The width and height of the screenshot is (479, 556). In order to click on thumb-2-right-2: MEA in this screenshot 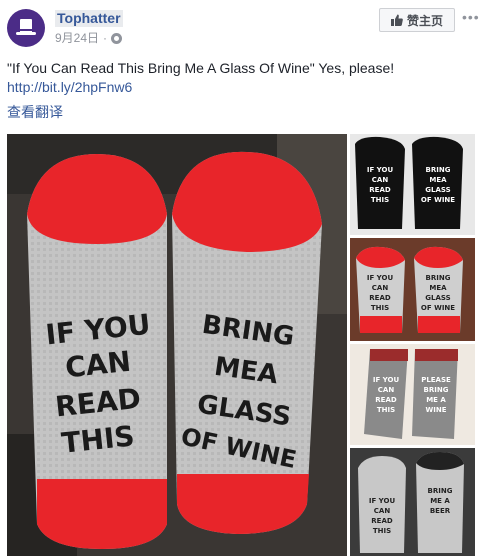, I will do `click(438, 288)`.